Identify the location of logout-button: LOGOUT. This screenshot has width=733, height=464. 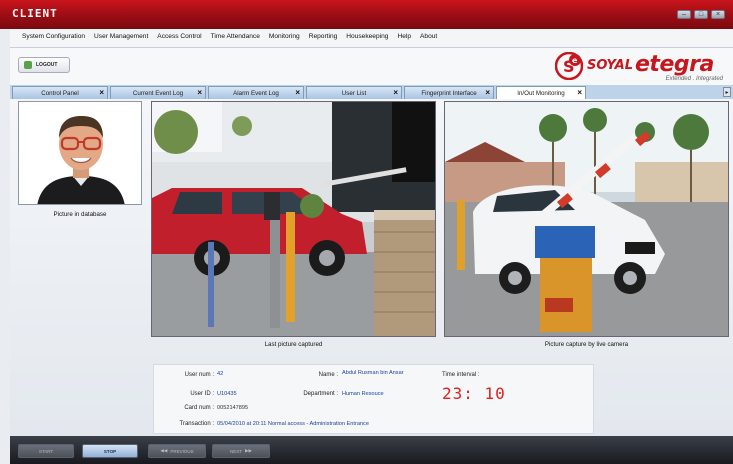
(44, 65).